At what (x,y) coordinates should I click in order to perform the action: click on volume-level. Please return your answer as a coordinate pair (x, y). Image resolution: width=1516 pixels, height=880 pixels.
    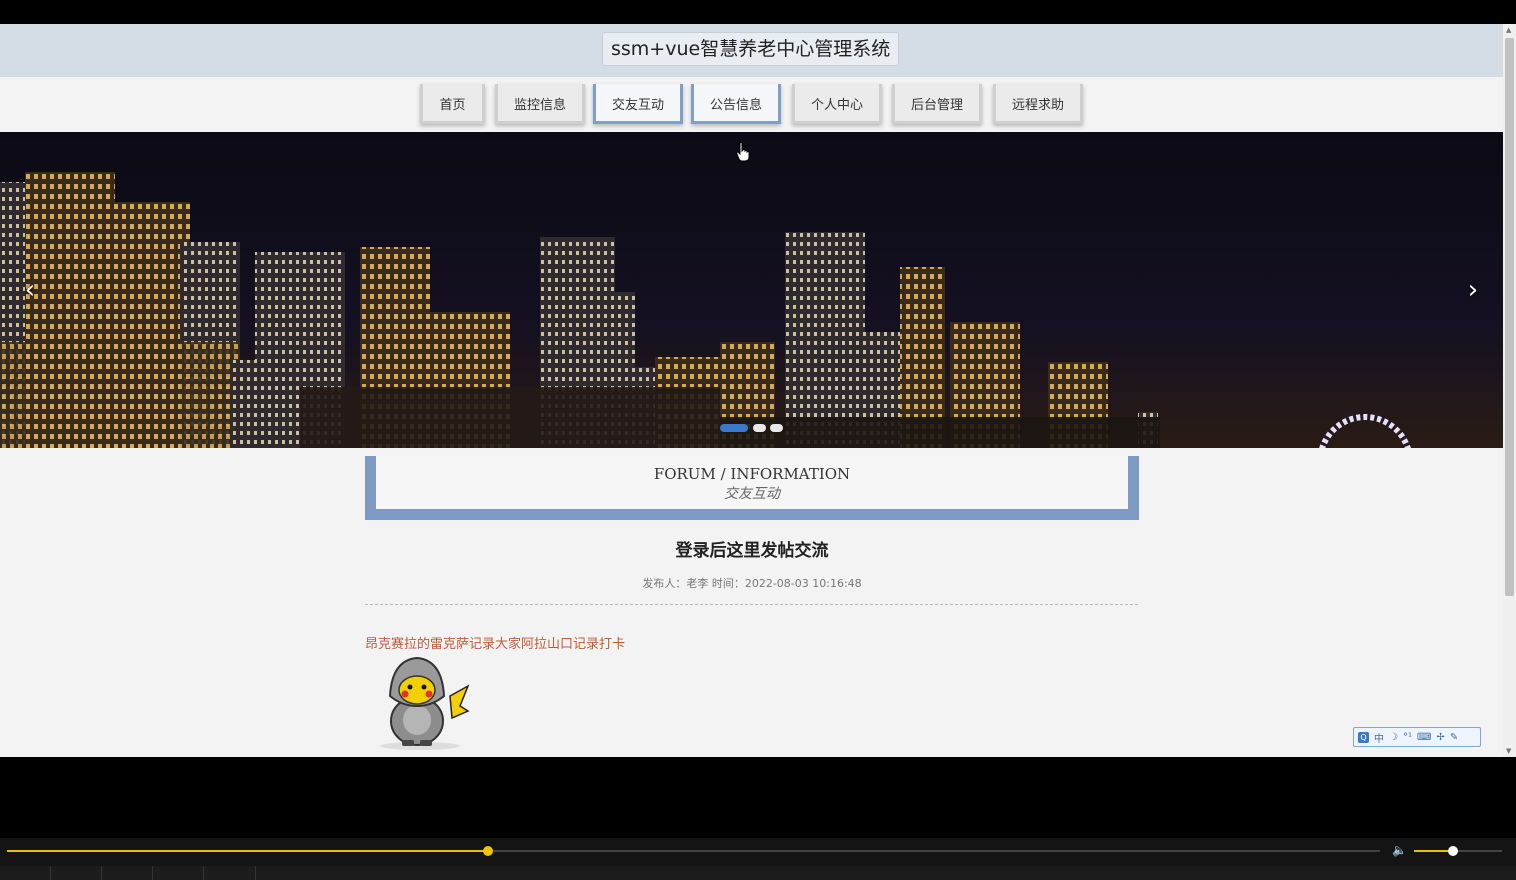
    Looking at the image, I should click on (1433, 851).